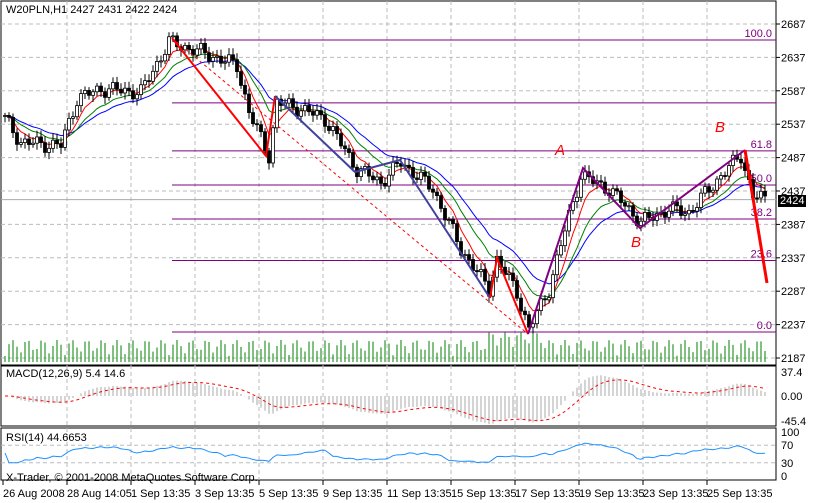 The height and width of the screenshot is (503, 813). Describe the element at coordinates (66, 374) in the screenshot. I see `macd-label: MACD(12,26,9) 5.4 14.6` at that location.